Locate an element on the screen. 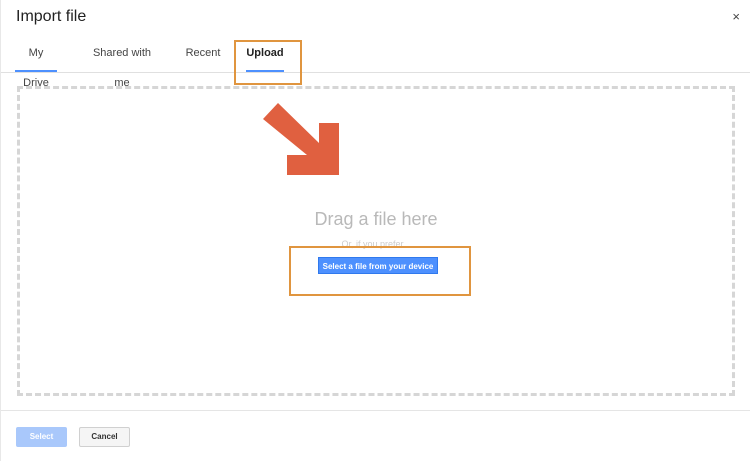  select-button: Select is located at coordinates (41, 437).